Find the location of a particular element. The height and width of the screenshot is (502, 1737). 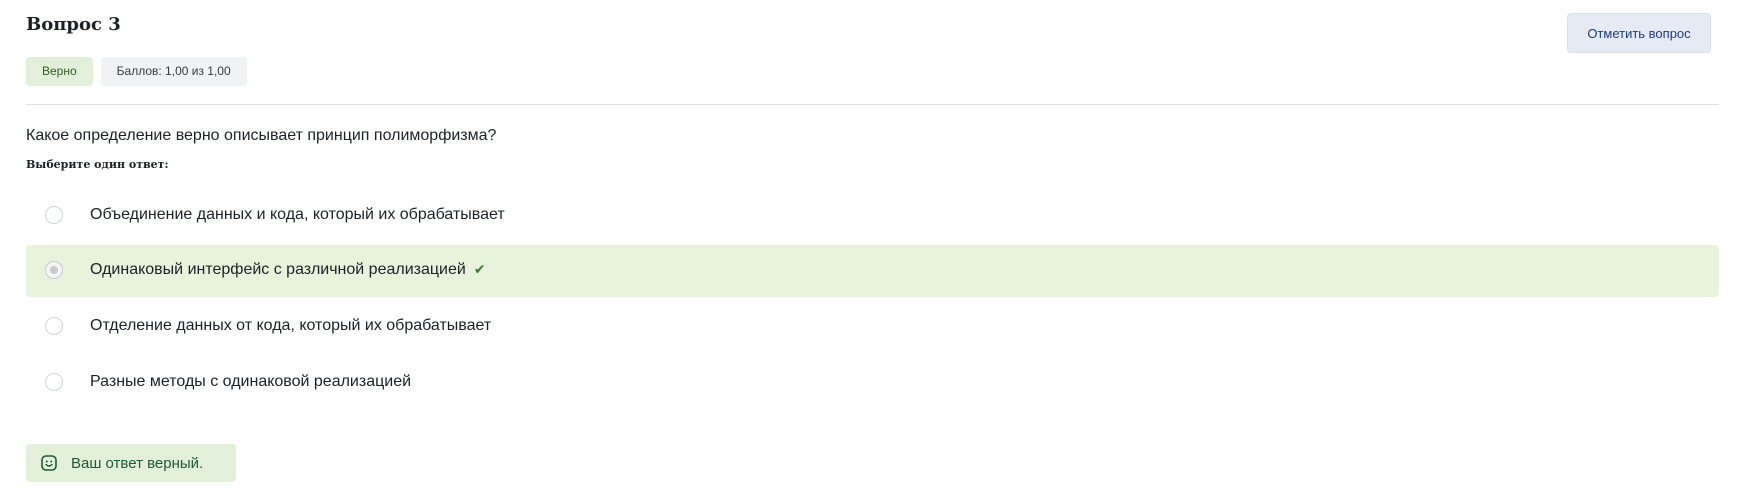

answer-prompt: Выберите один ответ: is located at coordinates (97, 164).